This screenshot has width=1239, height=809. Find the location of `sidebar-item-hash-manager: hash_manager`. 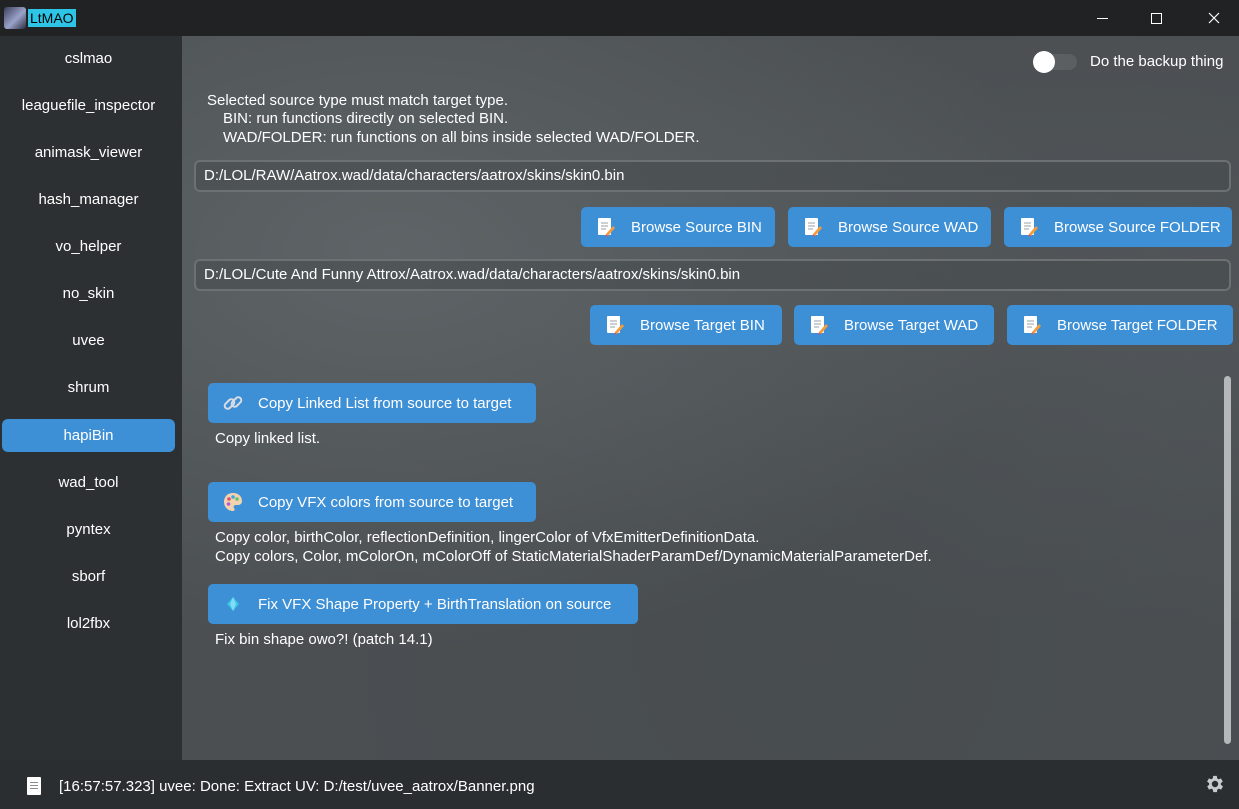

sidebar-item-hash-manager: hash_manager is located at coordinates (88, 199).